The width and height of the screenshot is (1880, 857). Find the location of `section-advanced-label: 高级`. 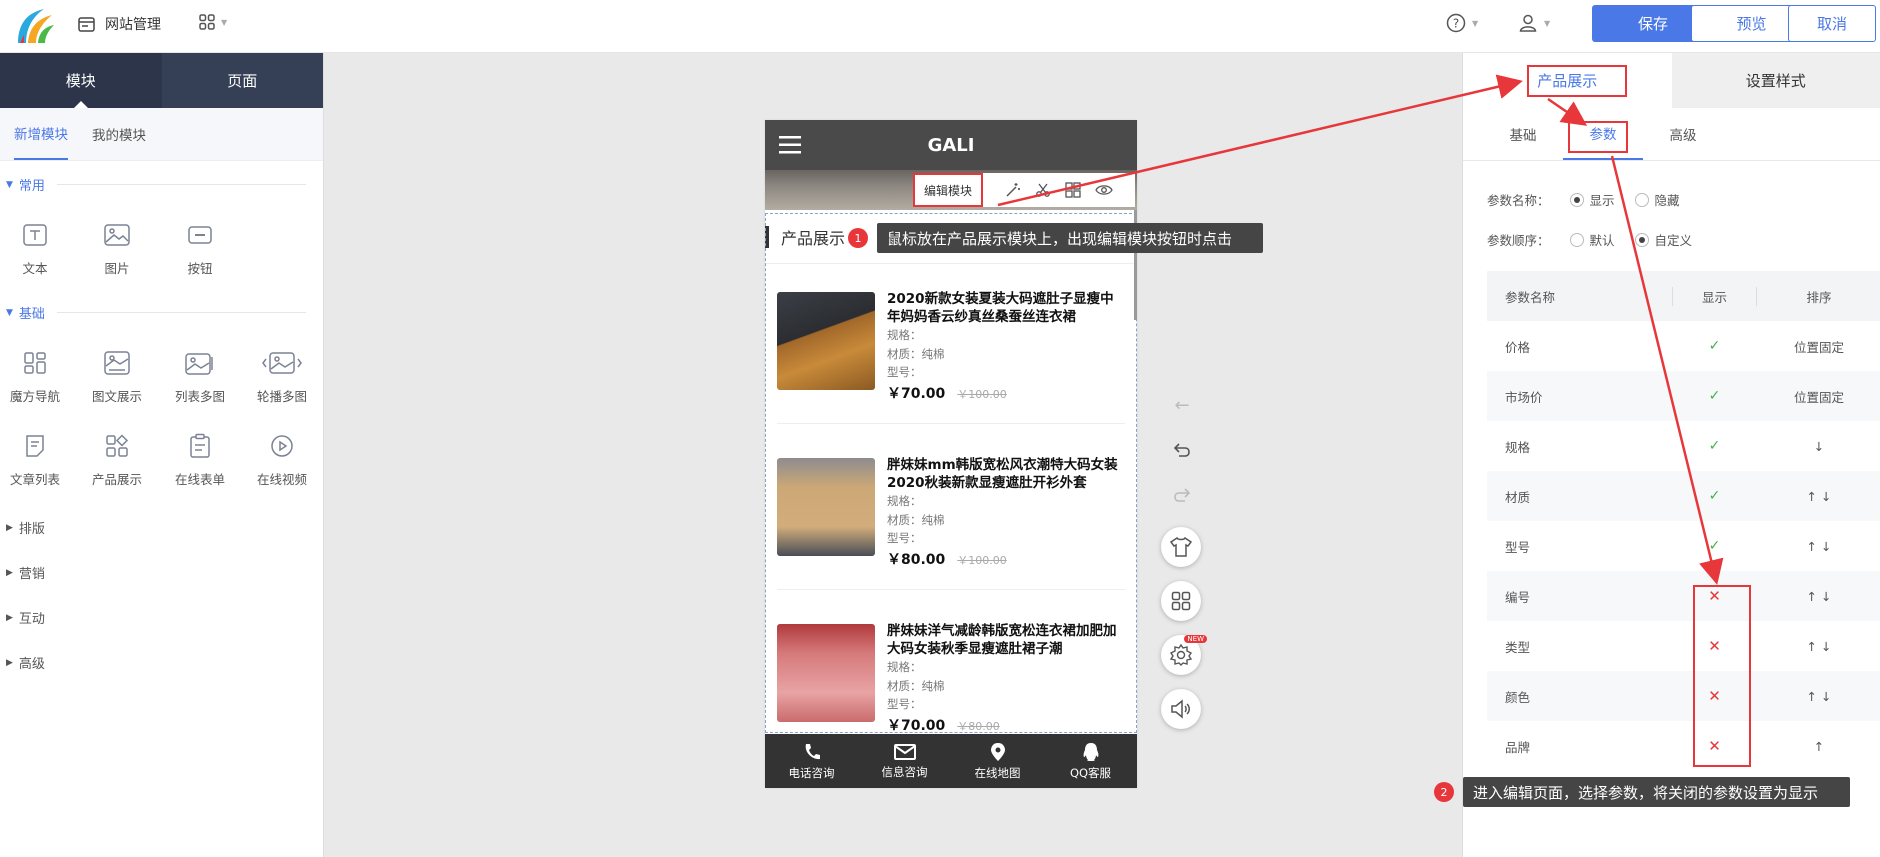

section-advanced-label: 高级 is located at coordinates (31, 664).